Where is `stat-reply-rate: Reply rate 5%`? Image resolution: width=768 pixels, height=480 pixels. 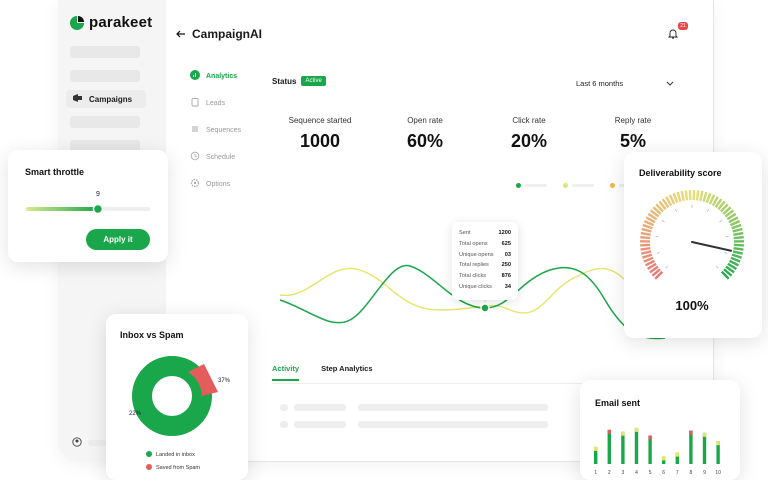
stat-reply-rate: Reply rate 5% is located at coordinates (633, 134).